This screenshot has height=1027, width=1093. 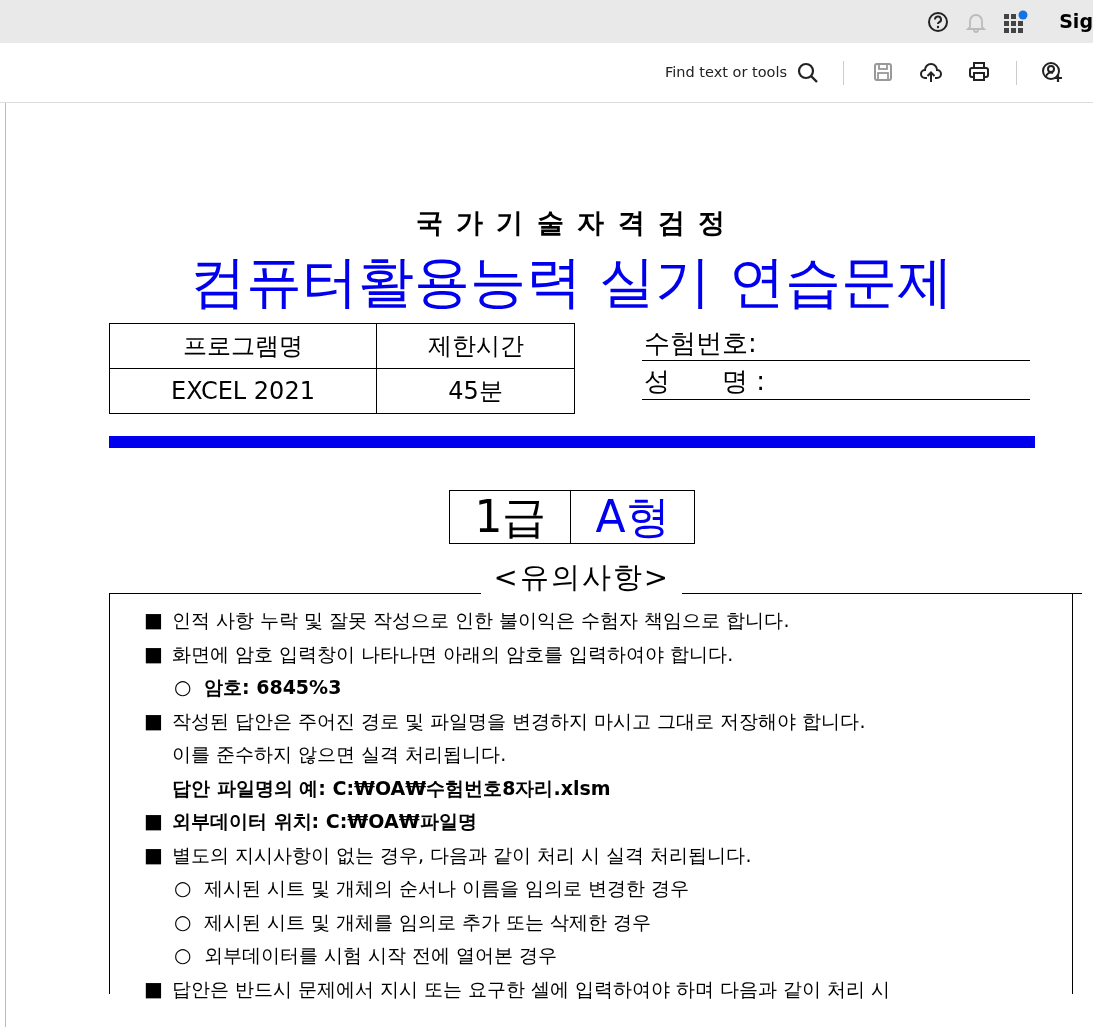 I want to click on fill-in-line: 성 명 :, so click(x=836, y=383).